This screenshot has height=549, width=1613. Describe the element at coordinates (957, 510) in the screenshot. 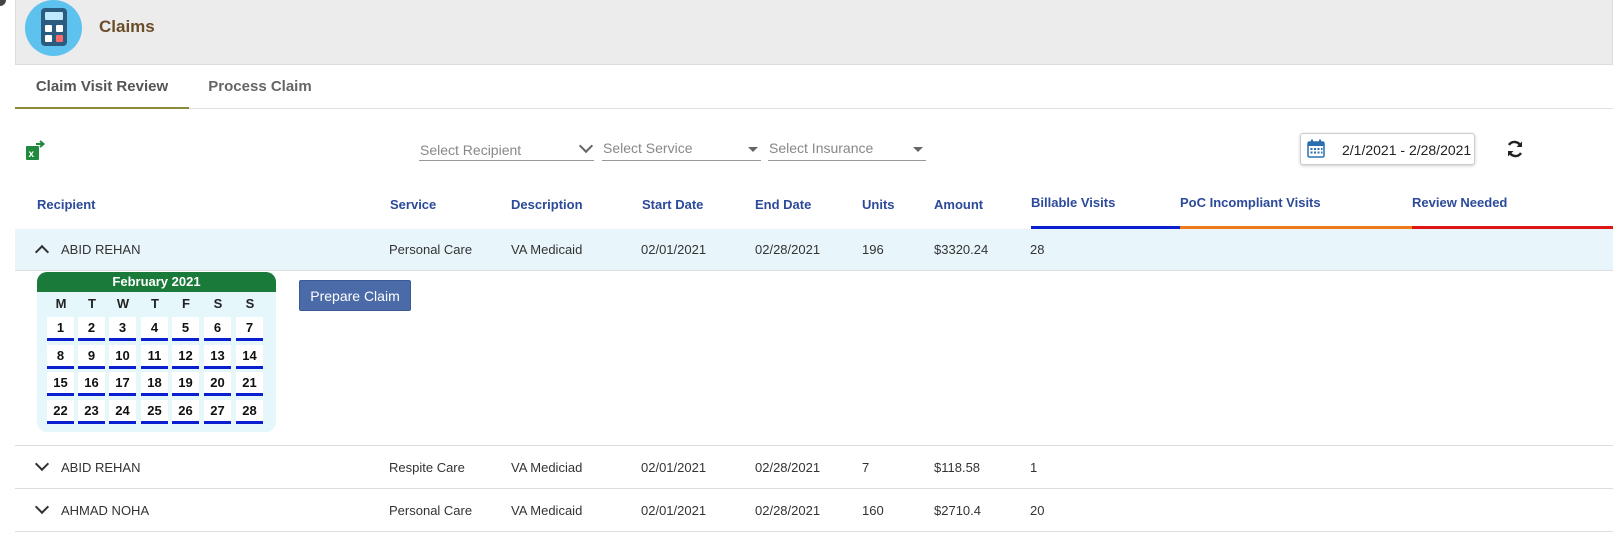

I see `cell-amount: $2710.4` at that location.